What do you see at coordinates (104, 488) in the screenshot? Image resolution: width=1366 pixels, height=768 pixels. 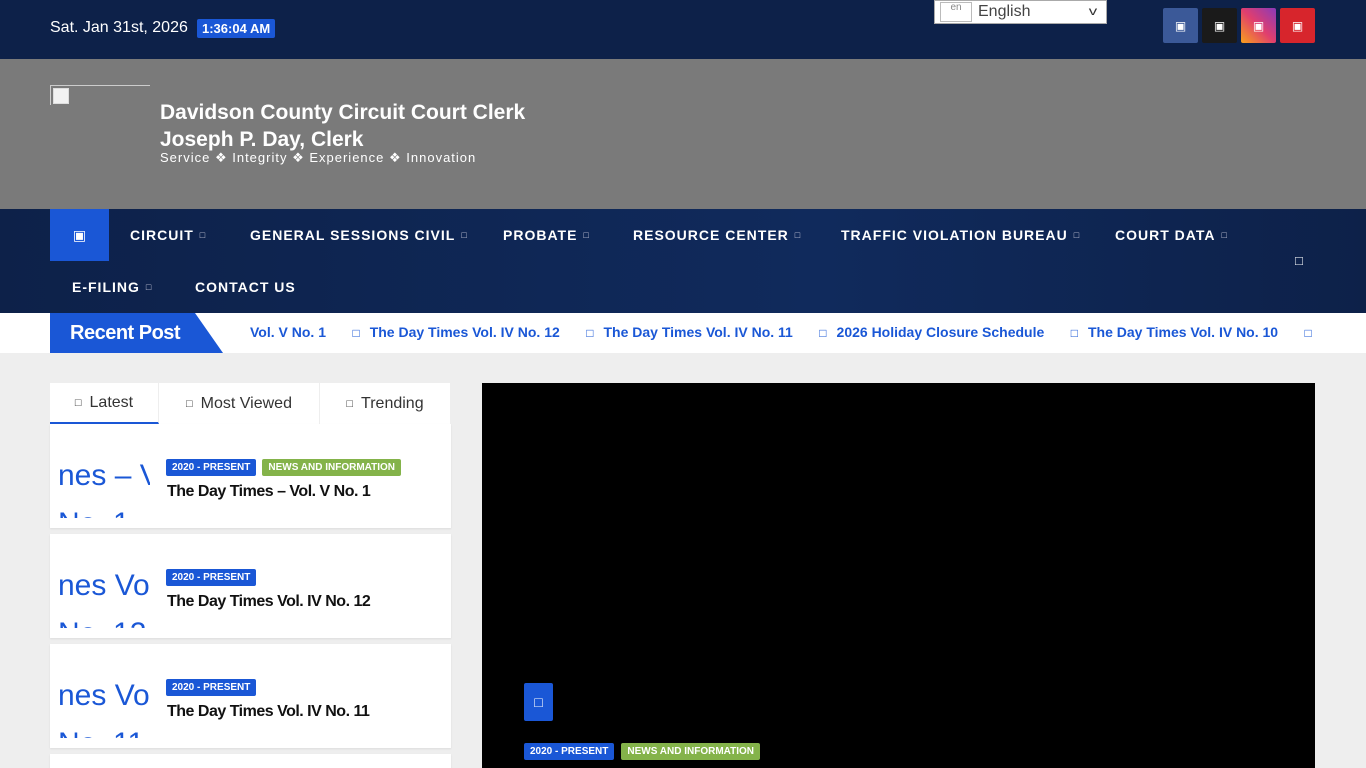 I see `thumbnail-text: nes – V No. 1` at bounding box center [104, 488].